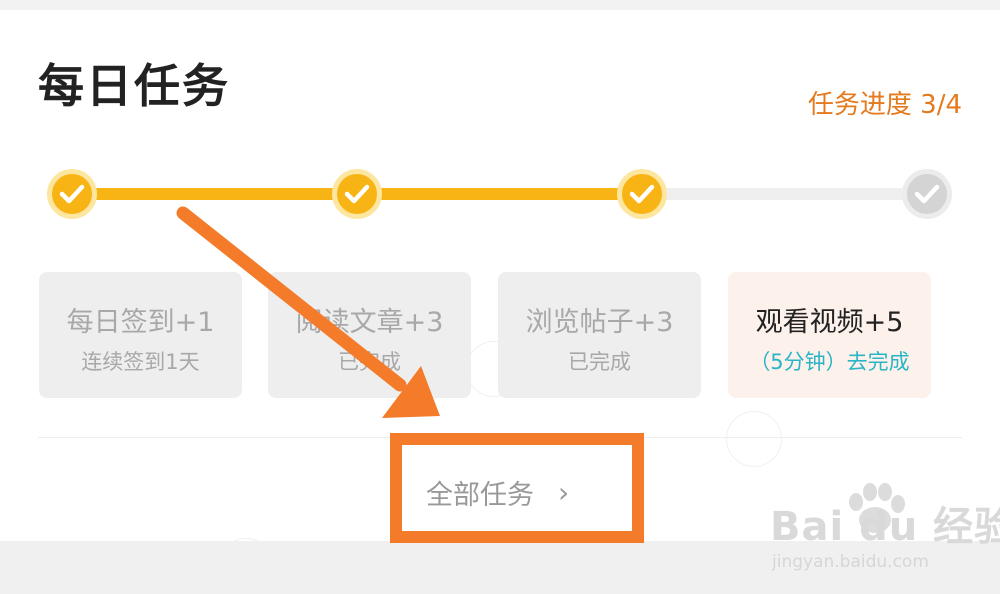  I want to click on watermark-url: jingyan.baidu.com, so click(850, 562).